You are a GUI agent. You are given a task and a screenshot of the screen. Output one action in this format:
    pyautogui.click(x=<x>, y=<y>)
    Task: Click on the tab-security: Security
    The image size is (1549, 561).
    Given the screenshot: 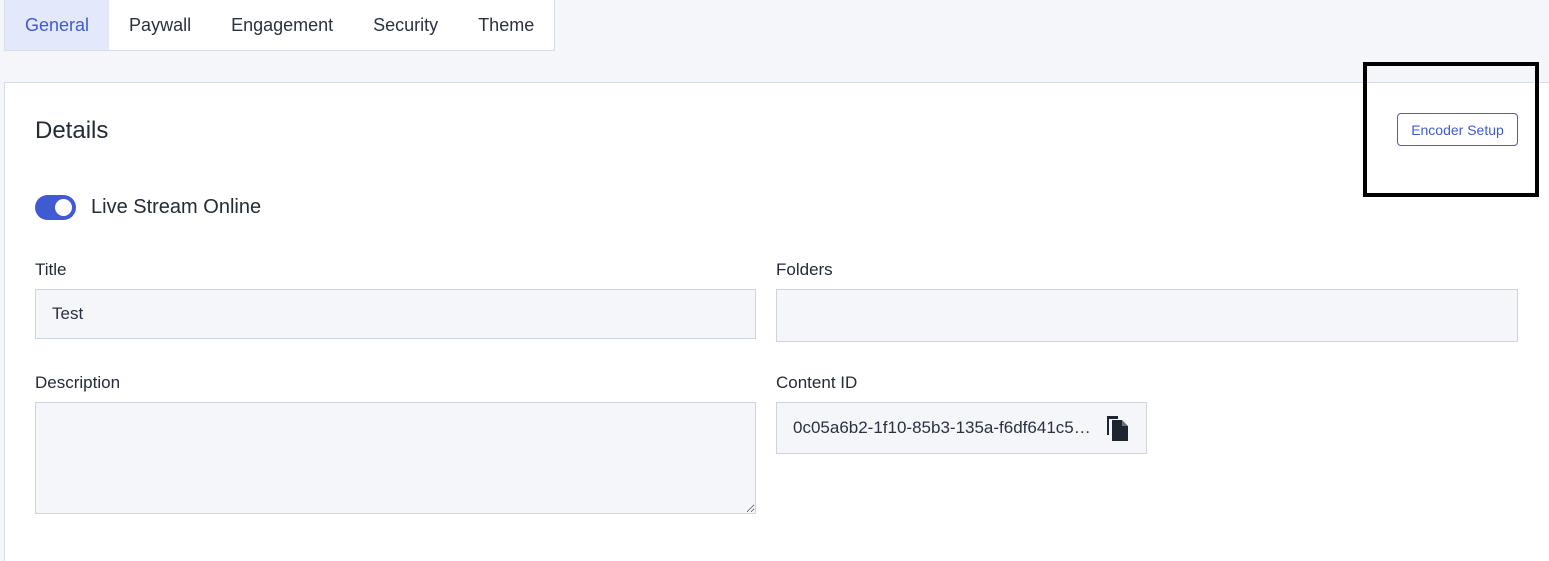 What is the action you would take?
    pyautogui.click(x=405, y=25)
    